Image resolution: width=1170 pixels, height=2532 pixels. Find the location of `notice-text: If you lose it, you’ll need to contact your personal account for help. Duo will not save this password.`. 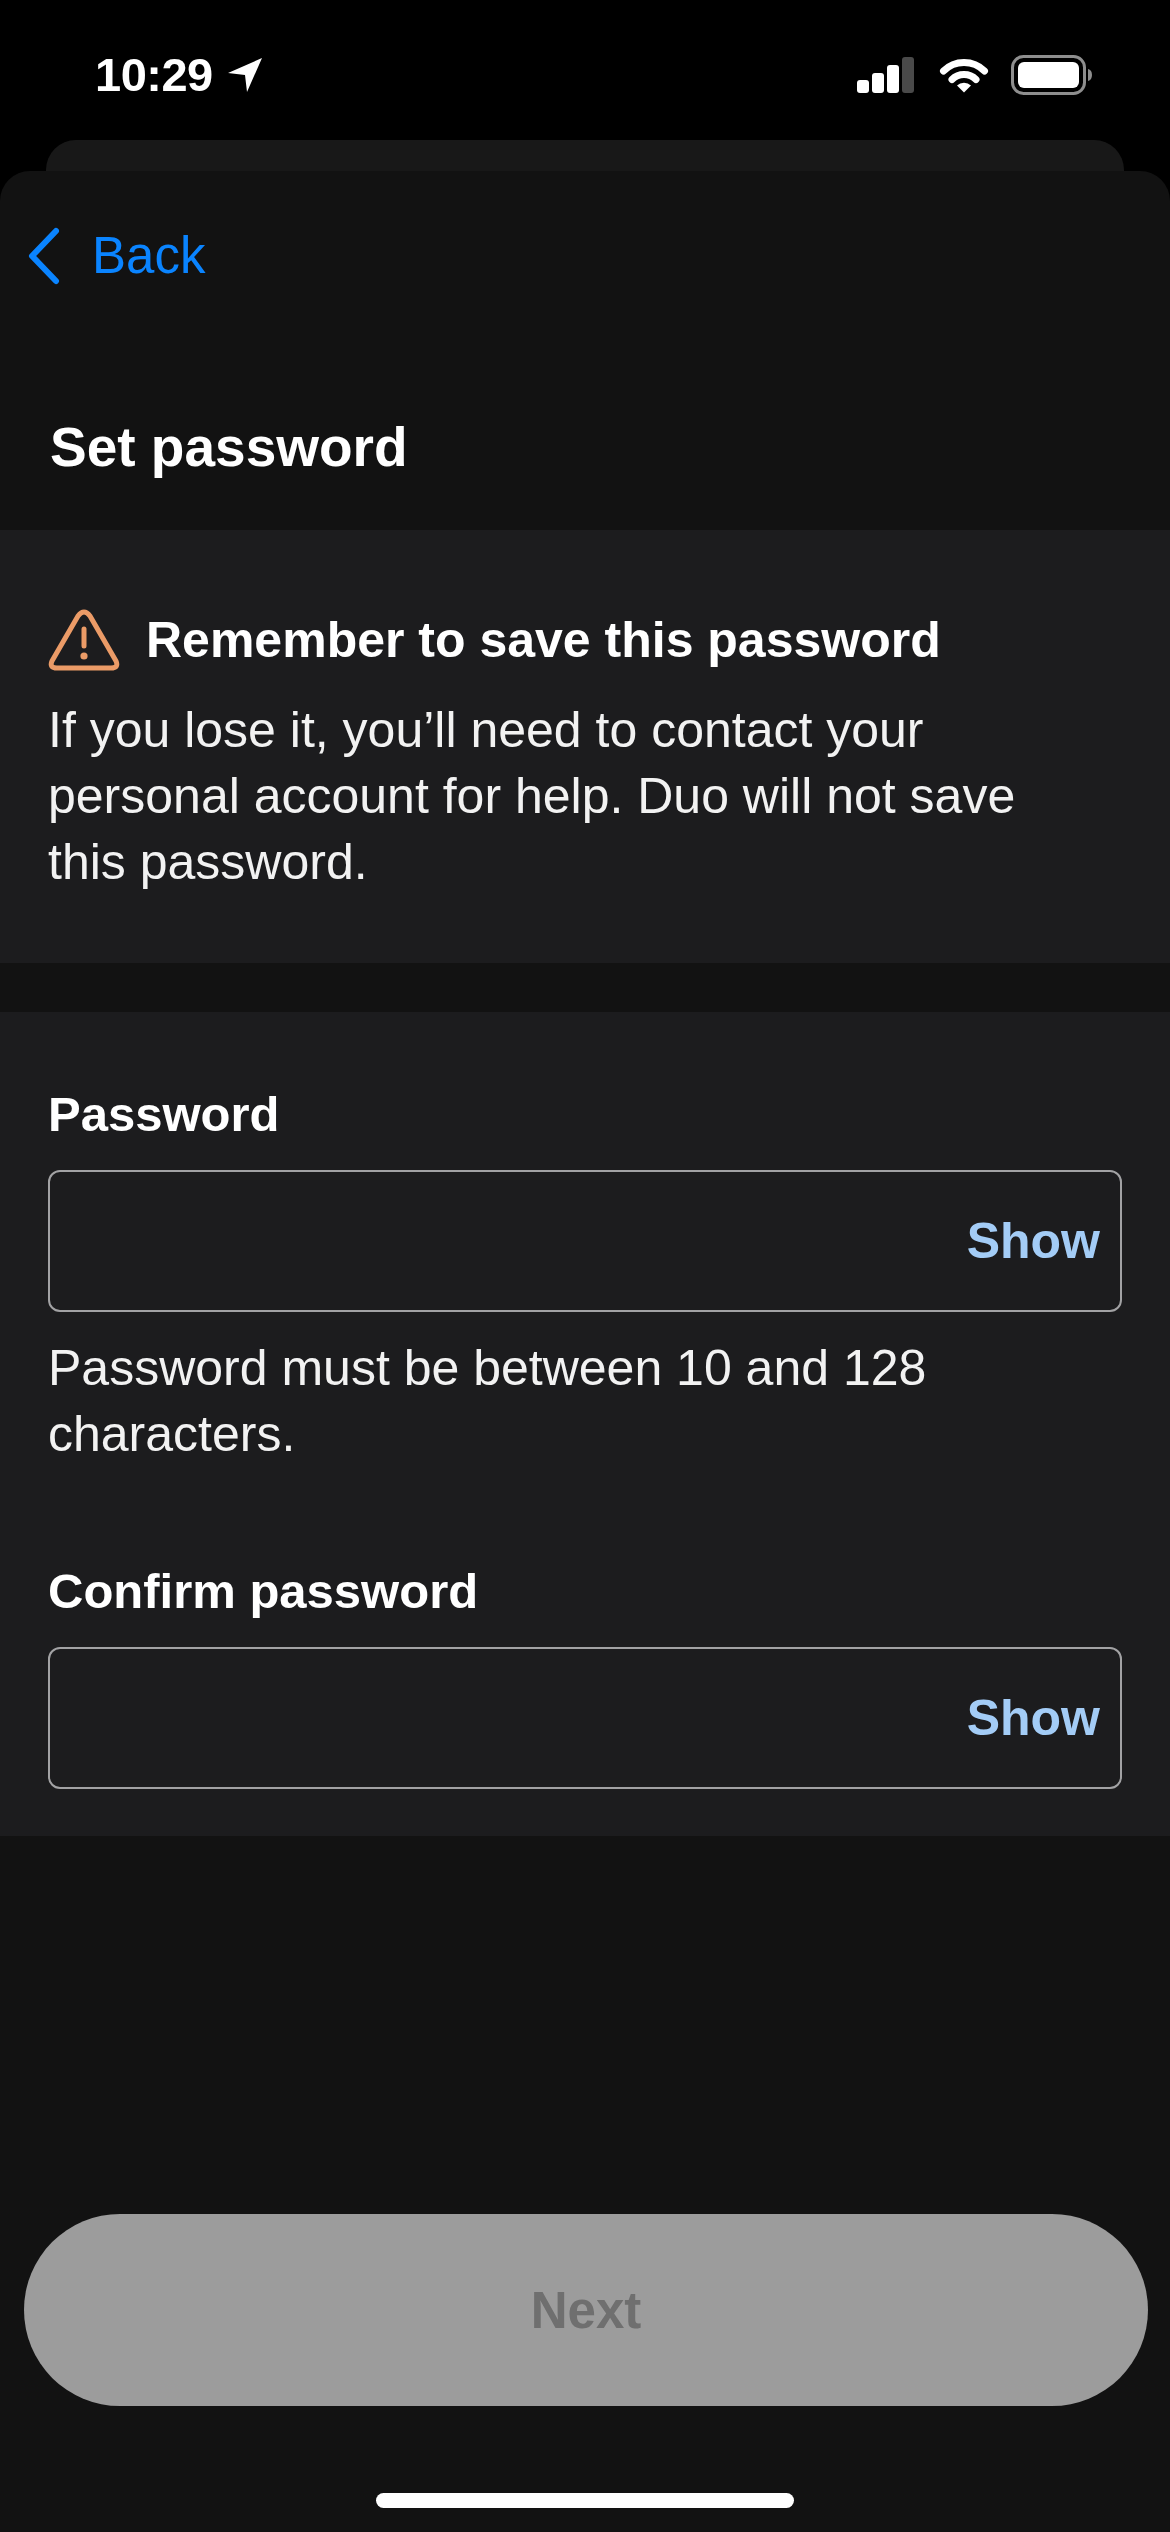

notice-text: If you lose it, you’ll need to contact your personal account for help. Duo will not save this password. is located at coordinates (532, 796).